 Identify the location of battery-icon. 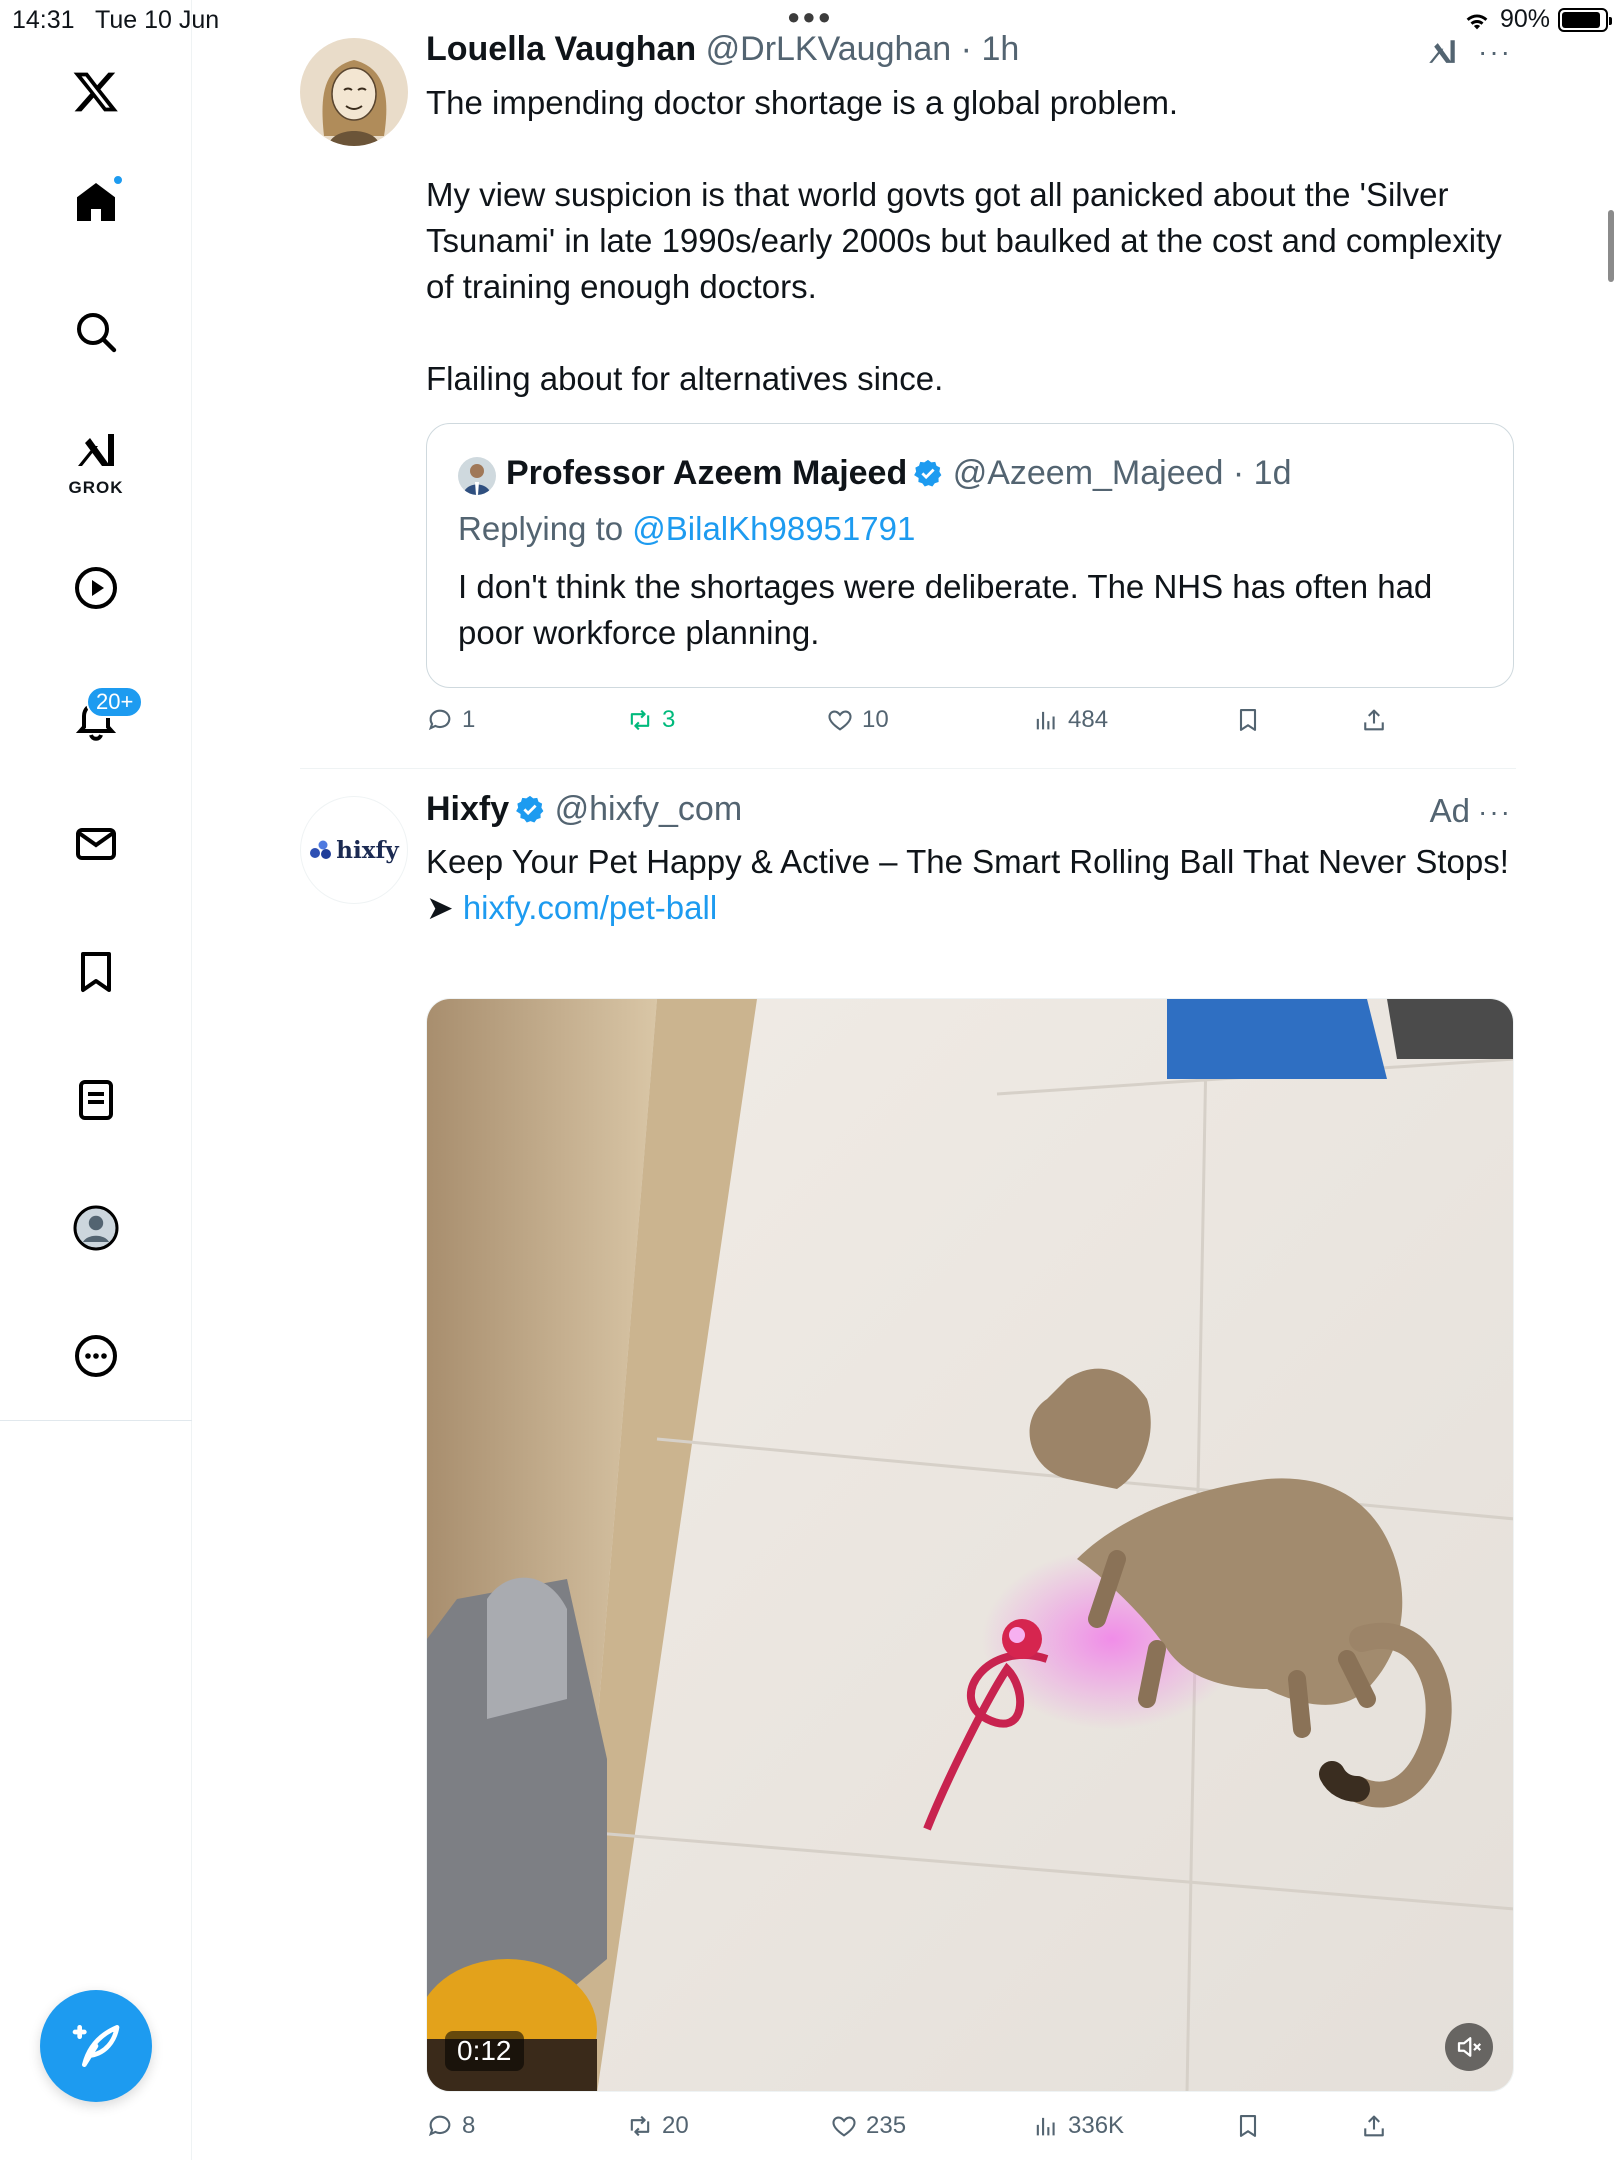
(1585, 19).